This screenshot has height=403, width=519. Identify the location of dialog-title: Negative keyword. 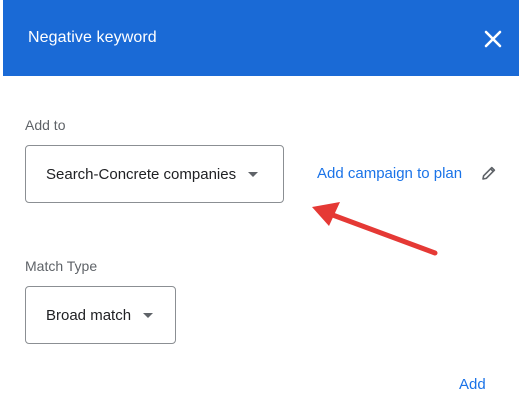
(92, 37).